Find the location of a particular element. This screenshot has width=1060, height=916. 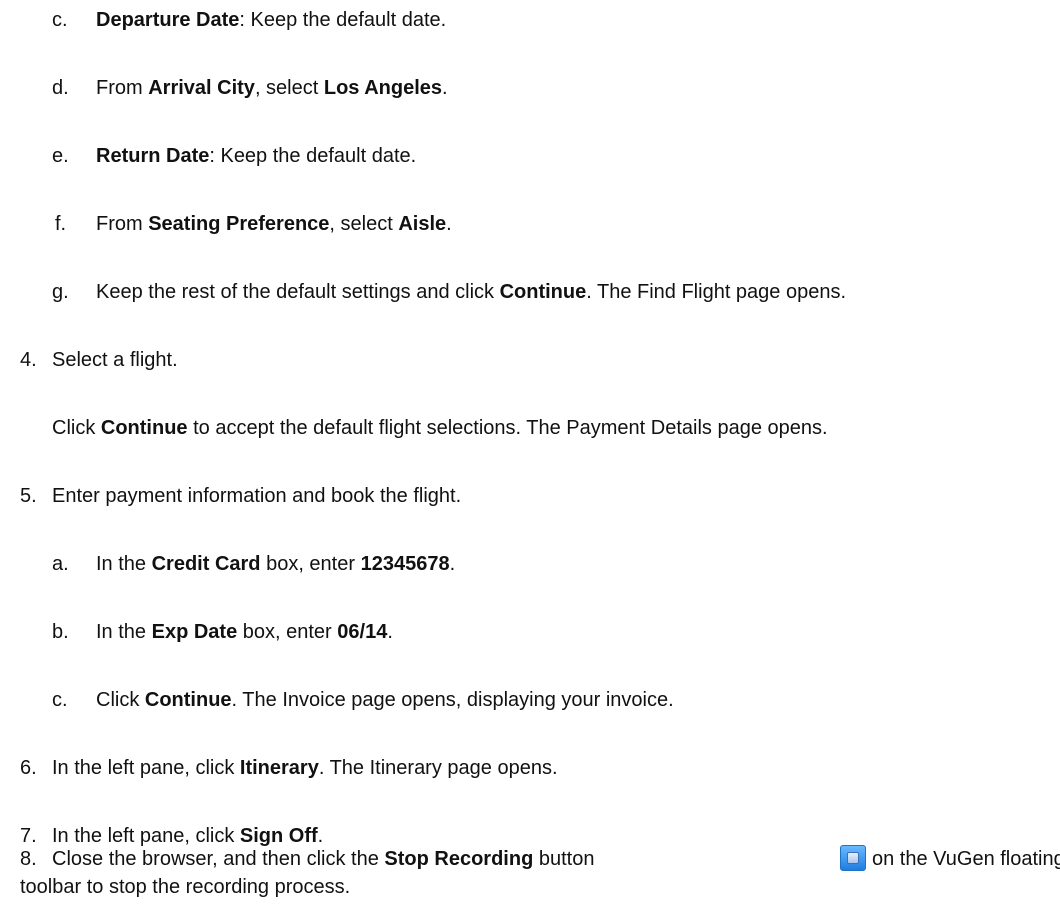

step-label: 4. is located at coordinates (28, 360).